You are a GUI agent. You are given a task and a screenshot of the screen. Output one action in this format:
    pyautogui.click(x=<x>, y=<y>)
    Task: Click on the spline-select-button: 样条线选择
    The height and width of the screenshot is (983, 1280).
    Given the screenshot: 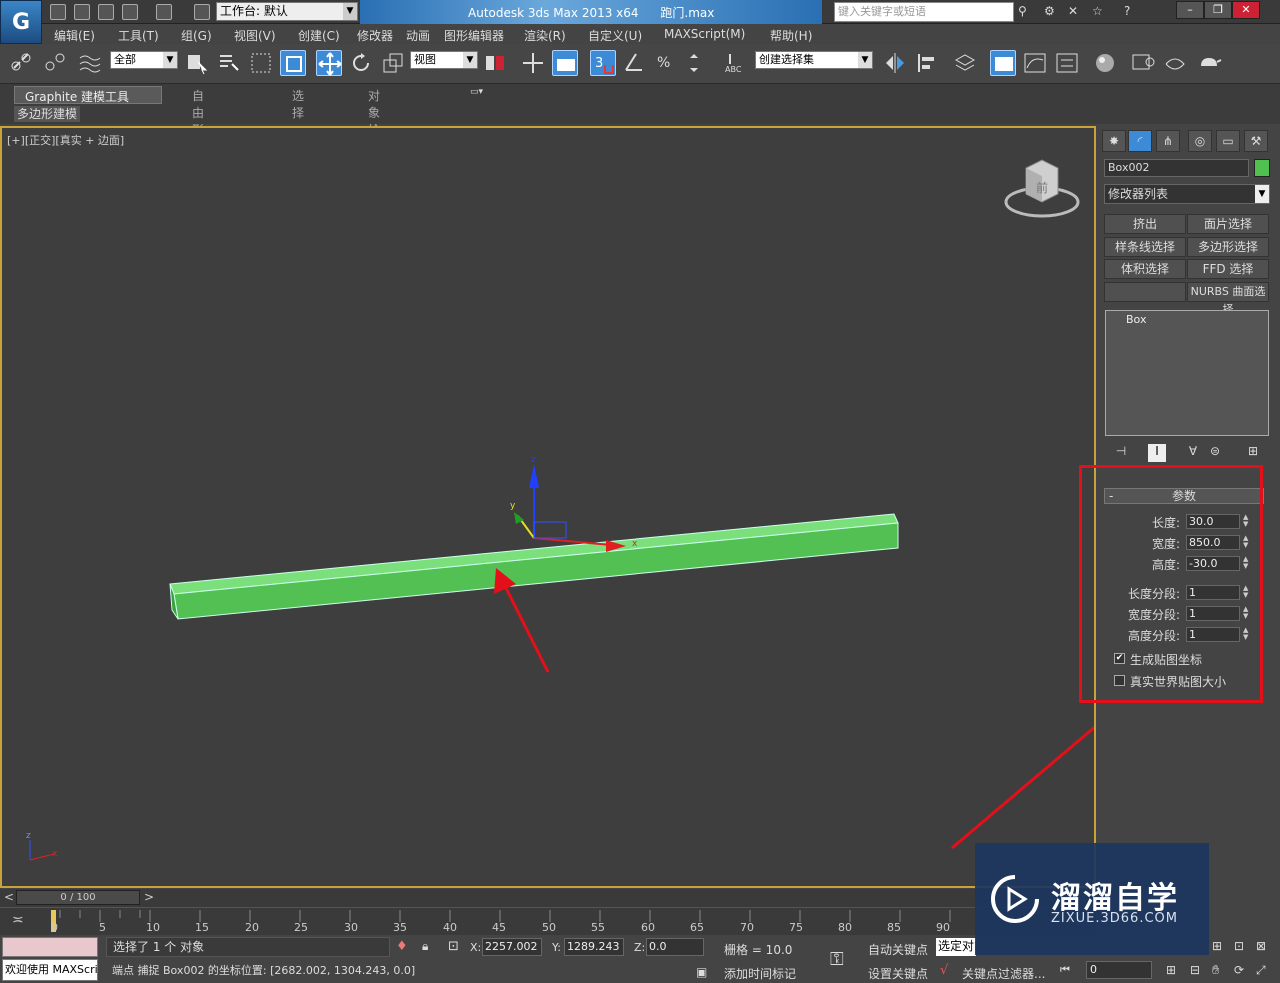 What is the action you would take?
    pyautogui.click(x=1145, y=247)
    